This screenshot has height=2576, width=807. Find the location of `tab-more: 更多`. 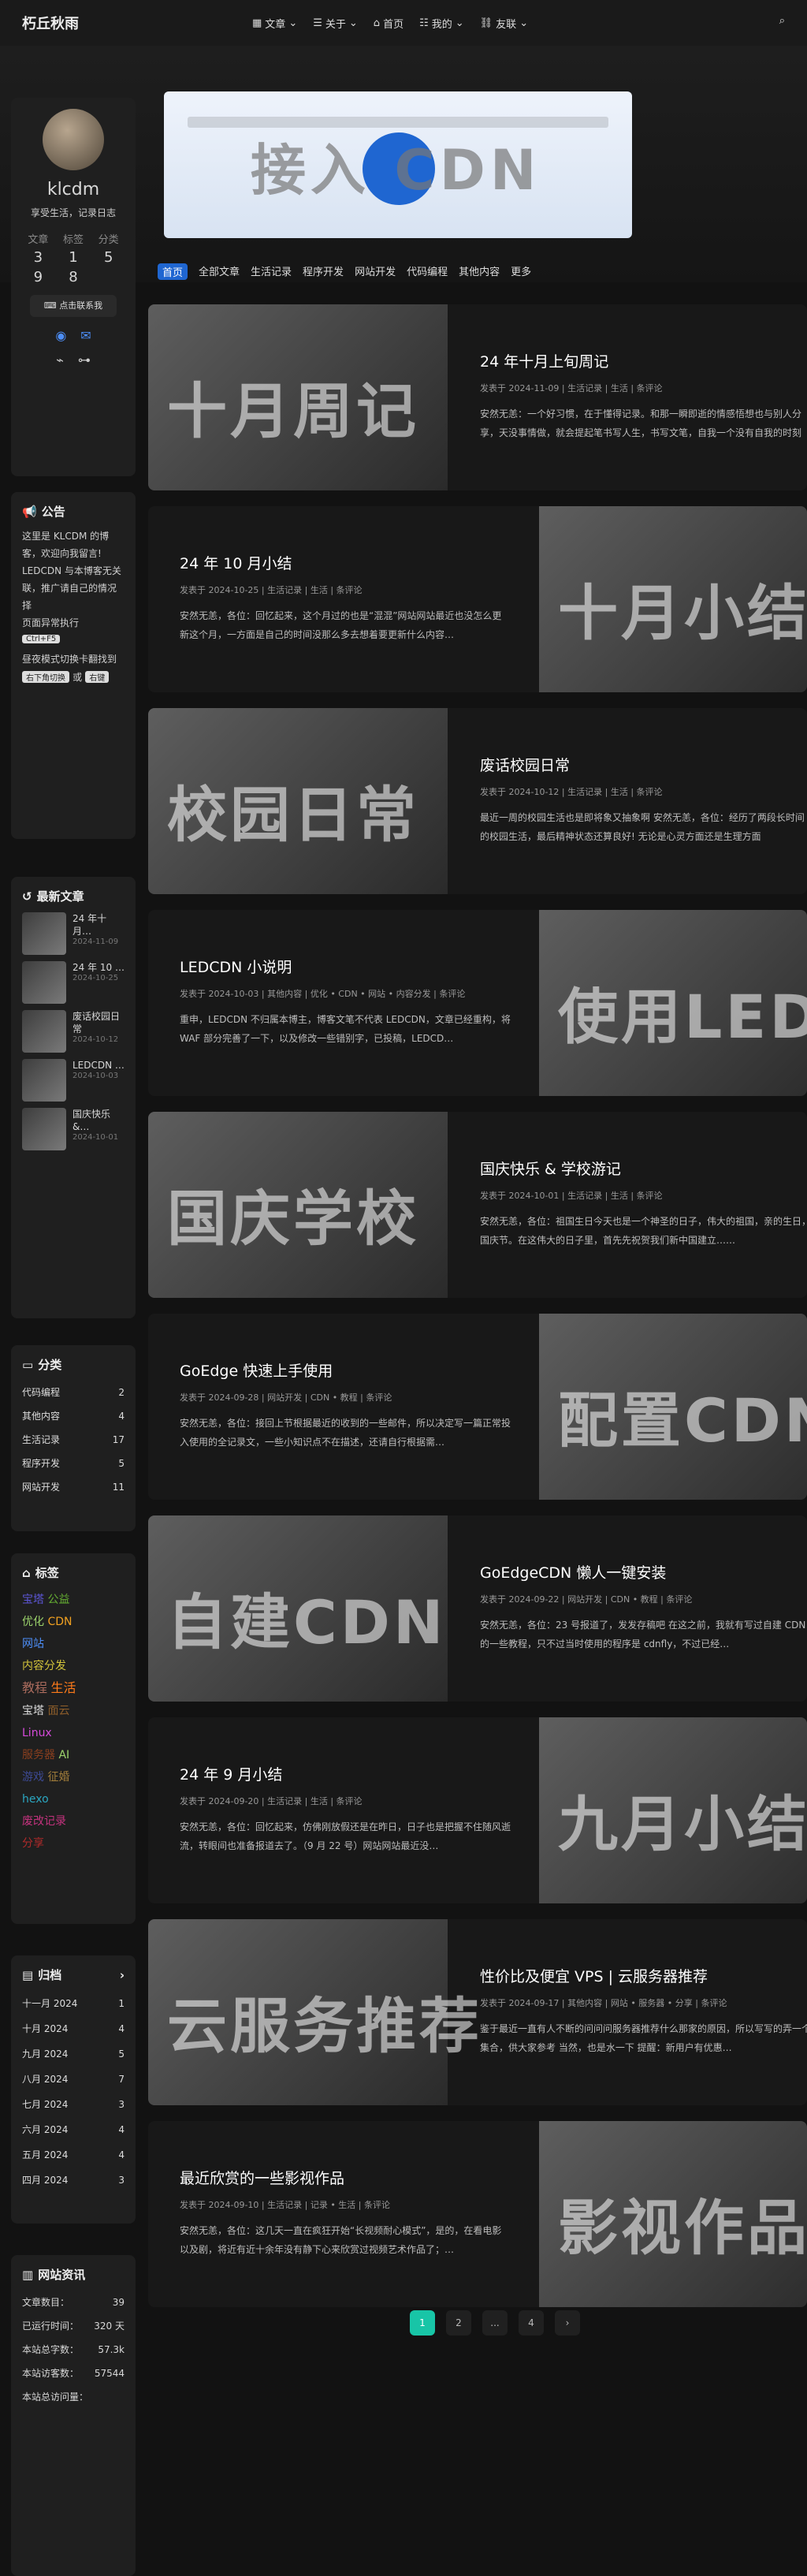

tab-more: 更多 is located at coordinates (521, 271).